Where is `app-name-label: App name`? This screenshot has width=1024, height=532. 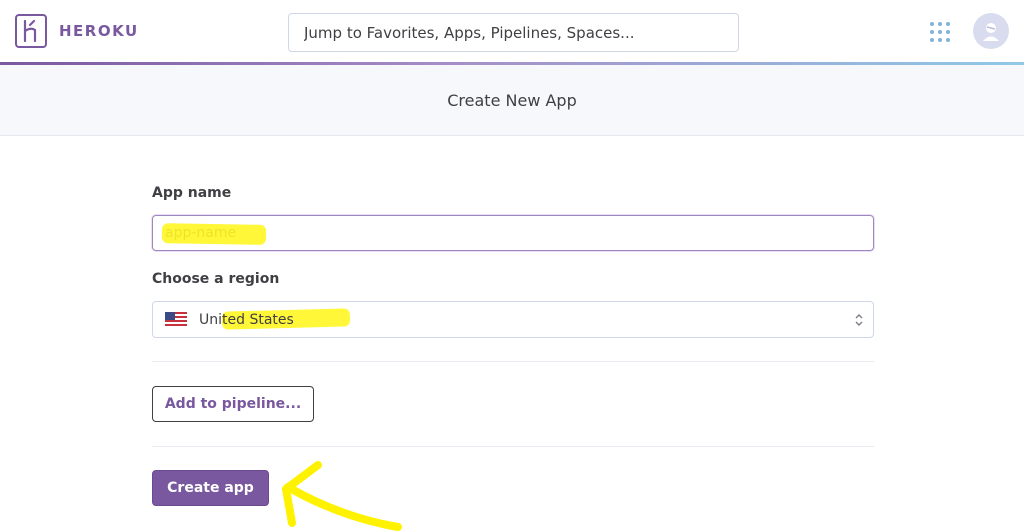
app-name-label: App name is located at coordinates (192, 193).